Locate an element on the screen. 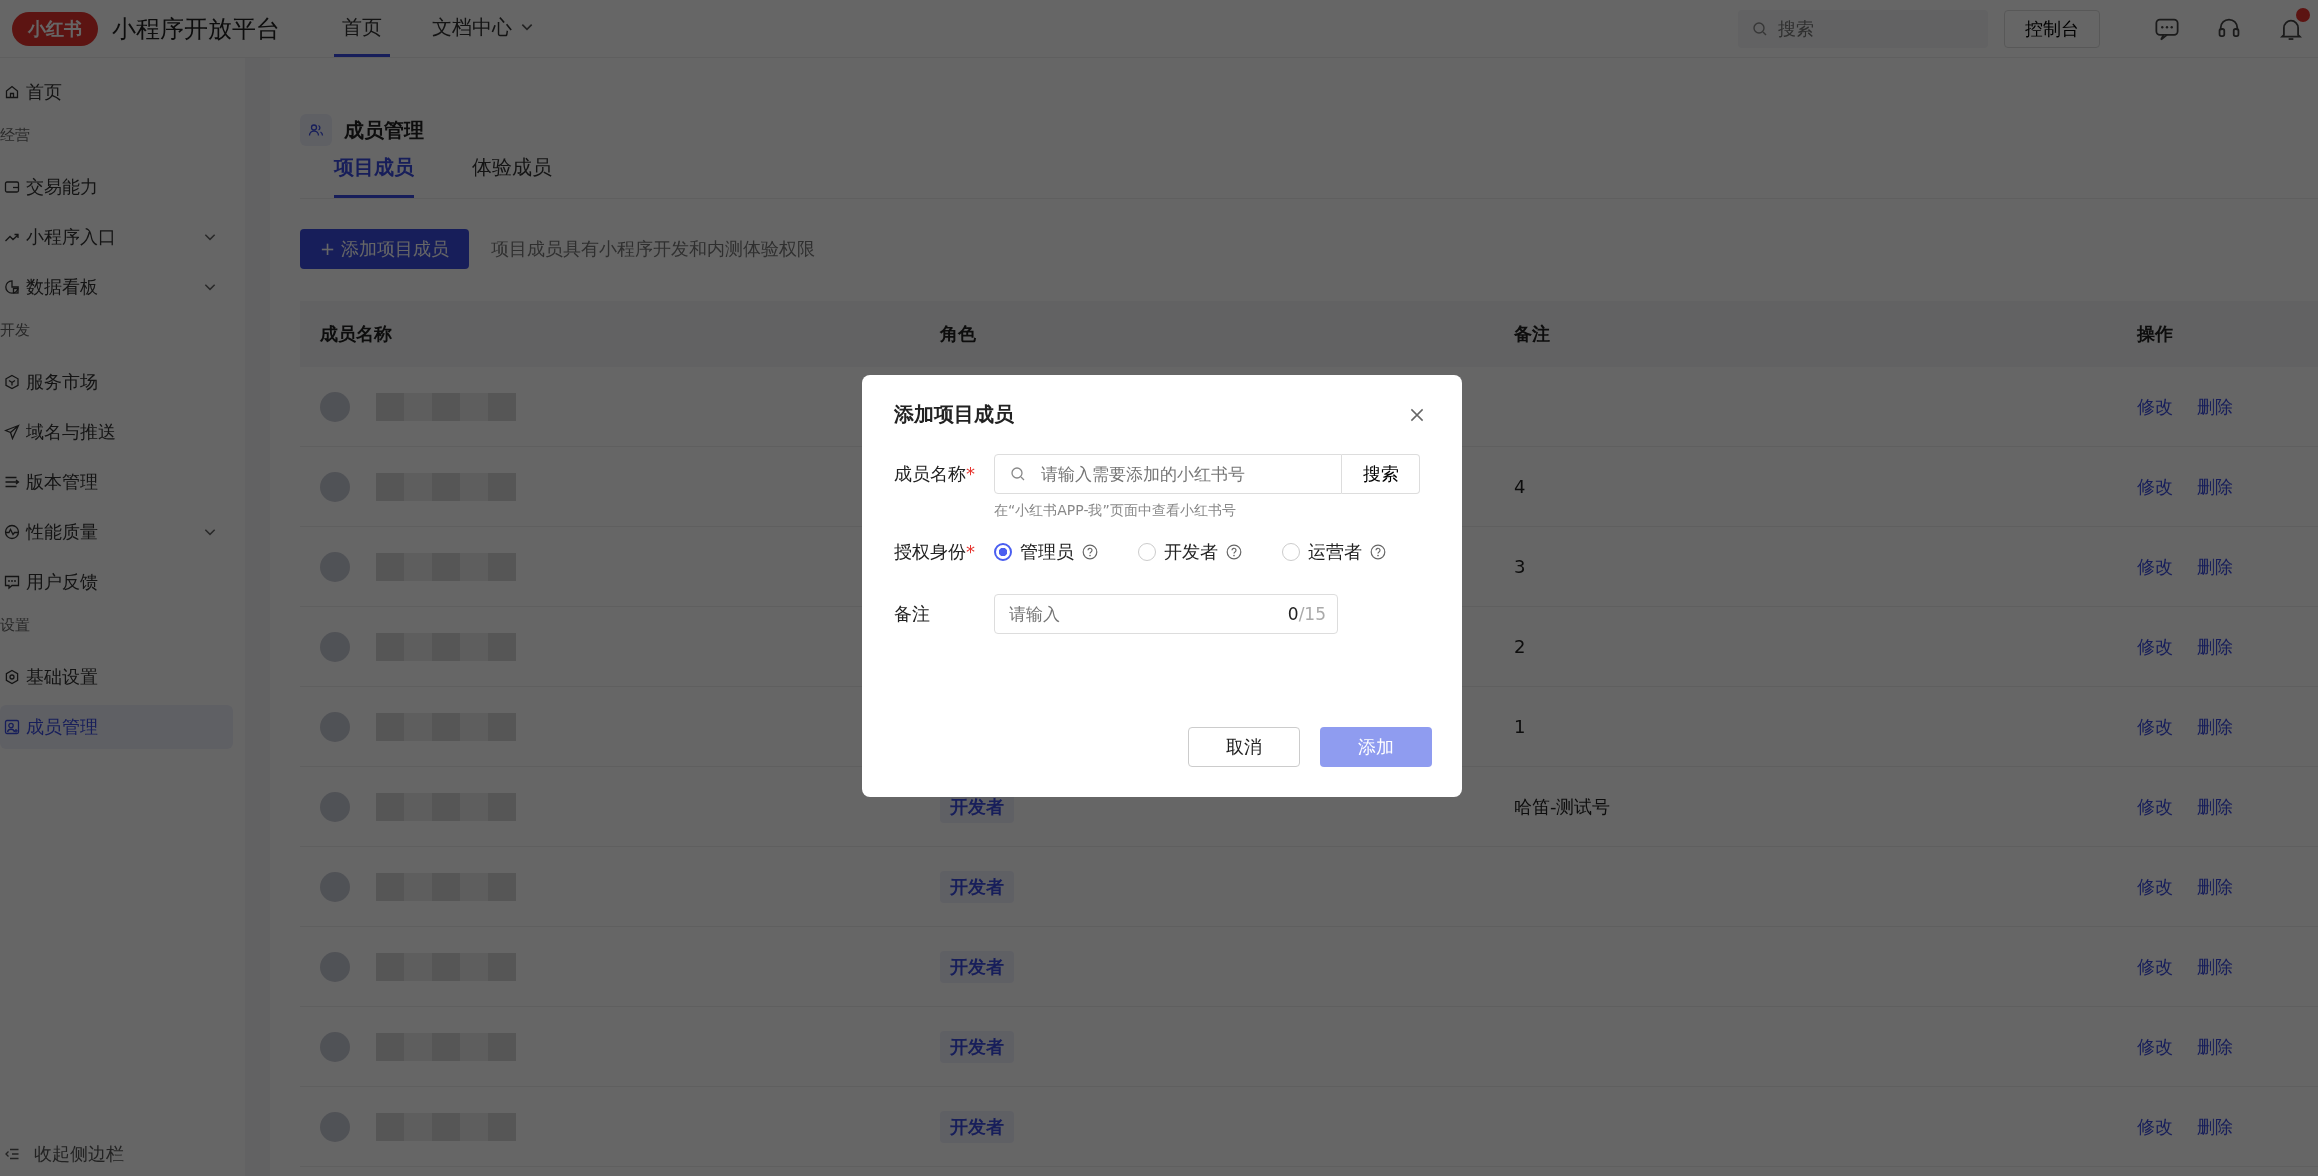 The width and height of the screenshot is (2318, 1176). tab: 项目成员 is located at coordinates (374, 174).